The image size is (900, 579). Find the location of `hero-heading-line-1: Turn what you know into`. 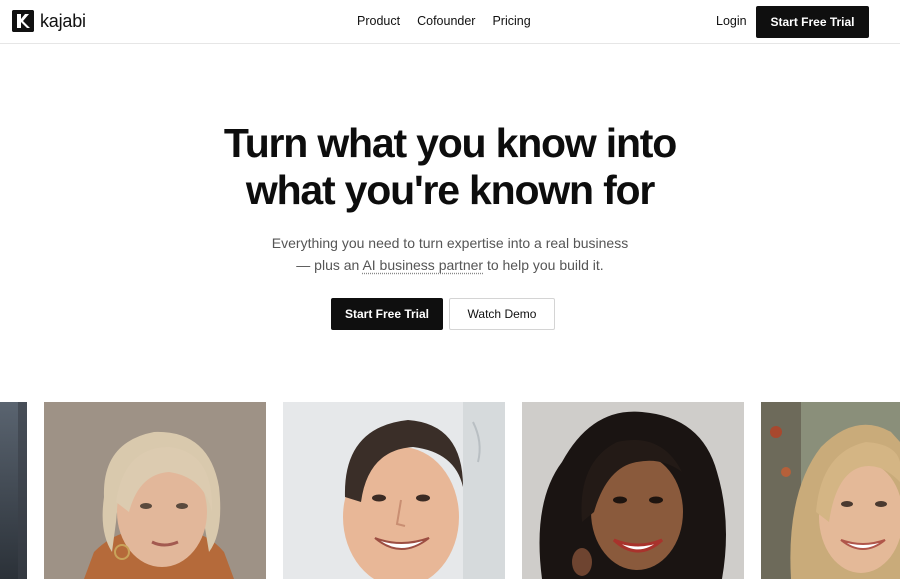

hero-heading-line-1: Turn what you know into is located at coordinates (450, 143).